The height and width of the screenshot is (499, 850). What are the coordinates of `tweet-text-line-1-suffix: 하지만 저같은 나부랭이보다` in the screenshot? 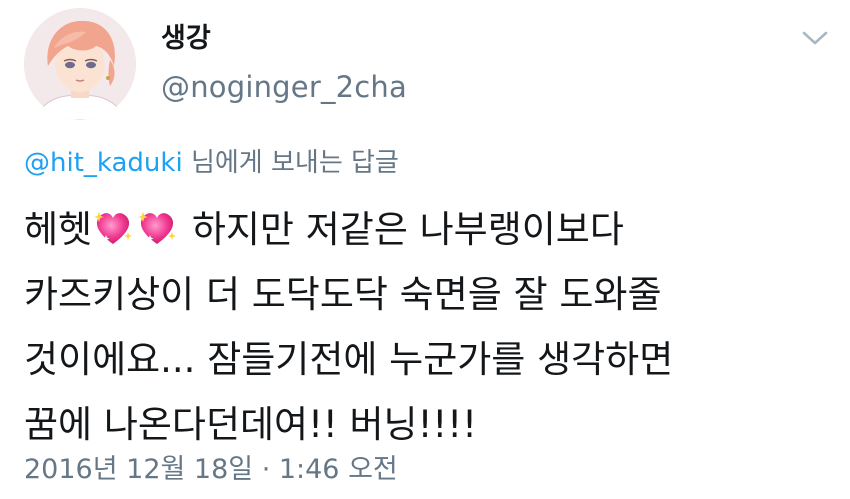 It's located at (402, 229).